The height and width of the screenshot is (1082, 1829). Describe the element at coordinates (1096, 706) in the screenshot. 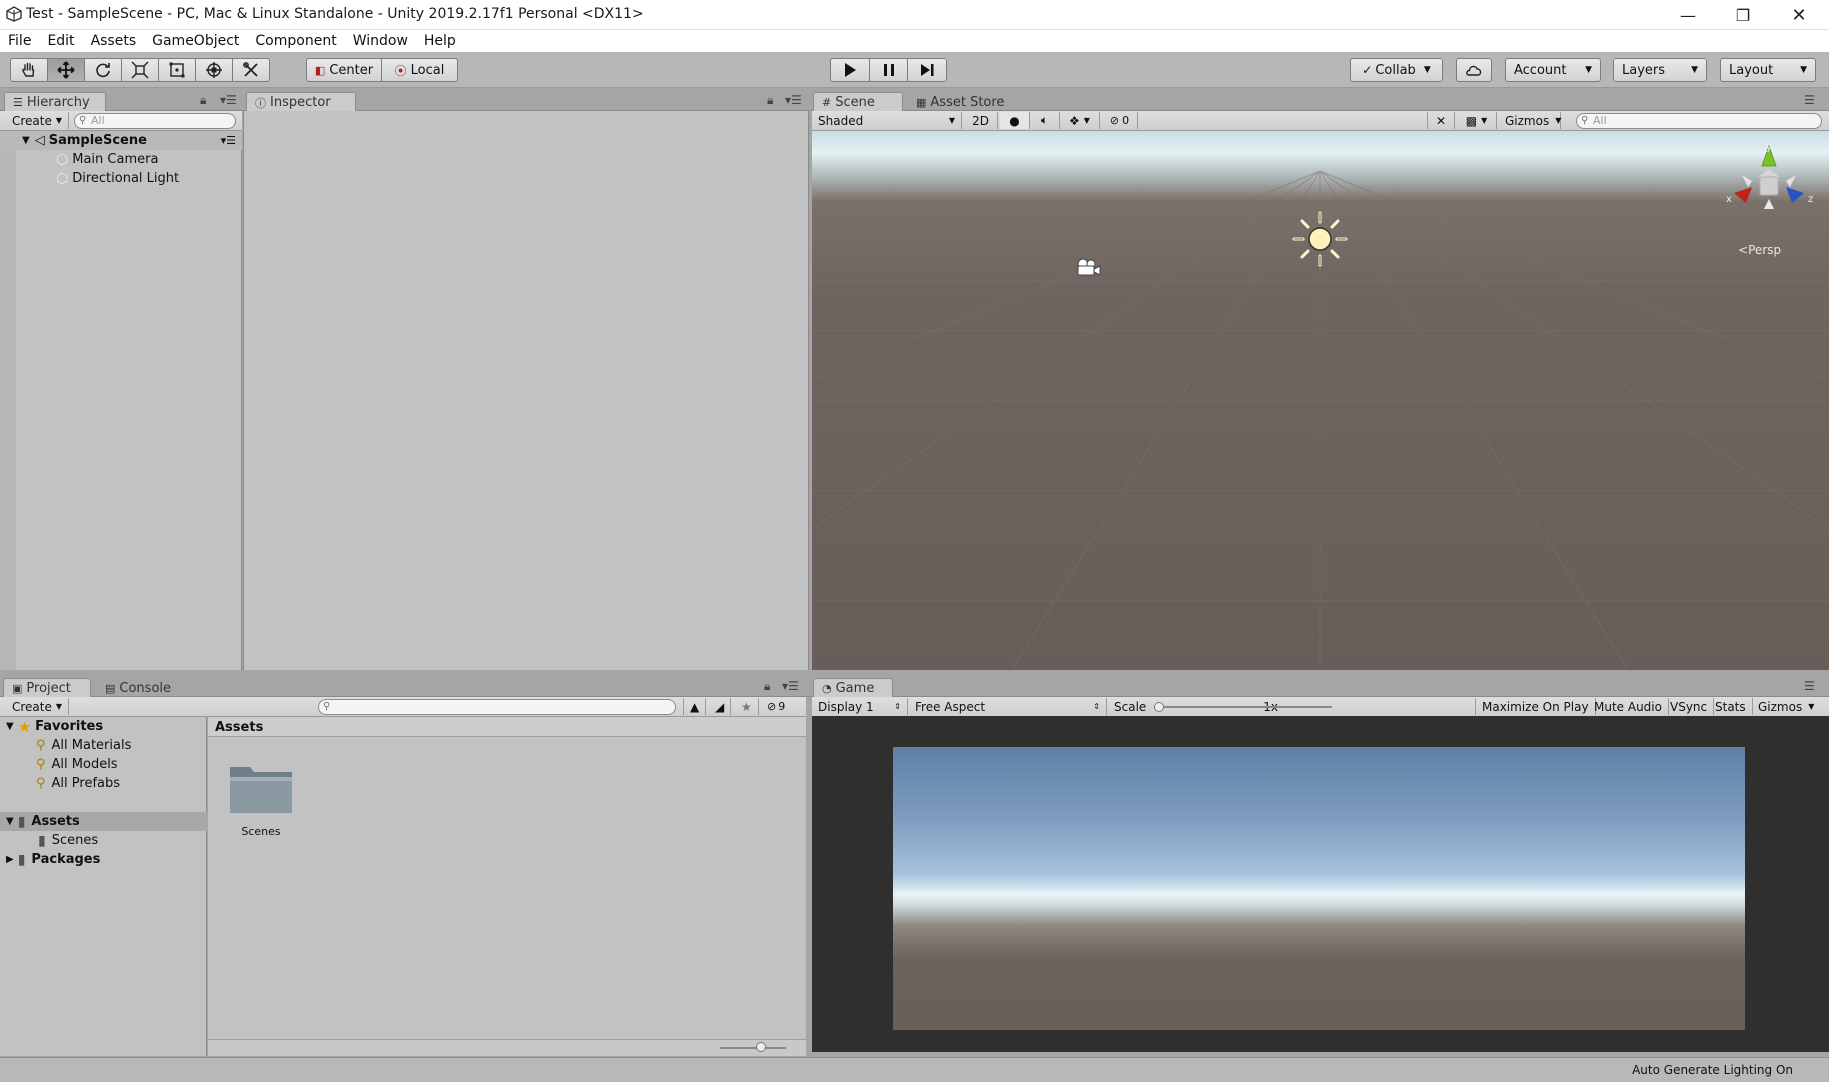

I see `updown-arrows-icon: ⇕` at that location.